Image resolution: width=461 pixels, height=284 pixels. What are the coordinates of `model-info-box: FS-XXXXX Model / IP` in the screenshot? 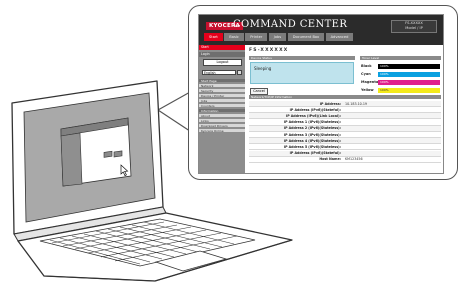 It's located at (414, 26).